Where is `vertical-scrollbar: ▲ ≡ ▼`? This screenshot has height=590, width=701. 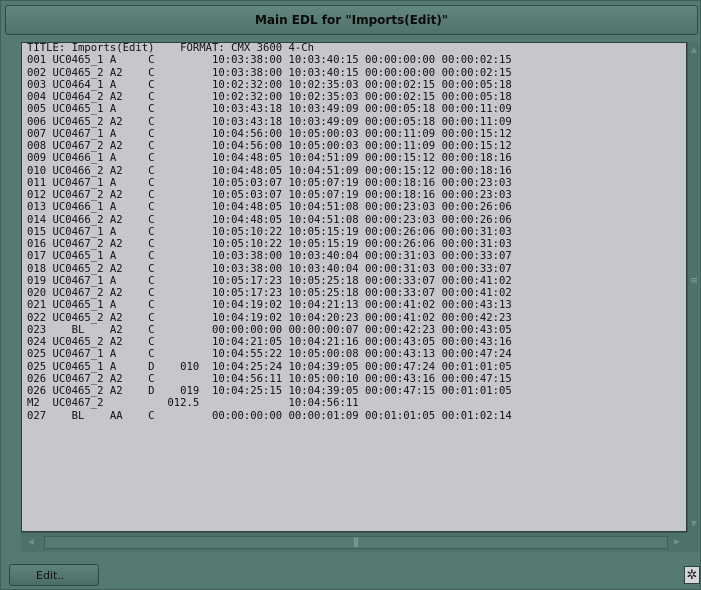
vertical-scrollbar: ▲ ≡ ▼ is located at coordinates (693, 287).